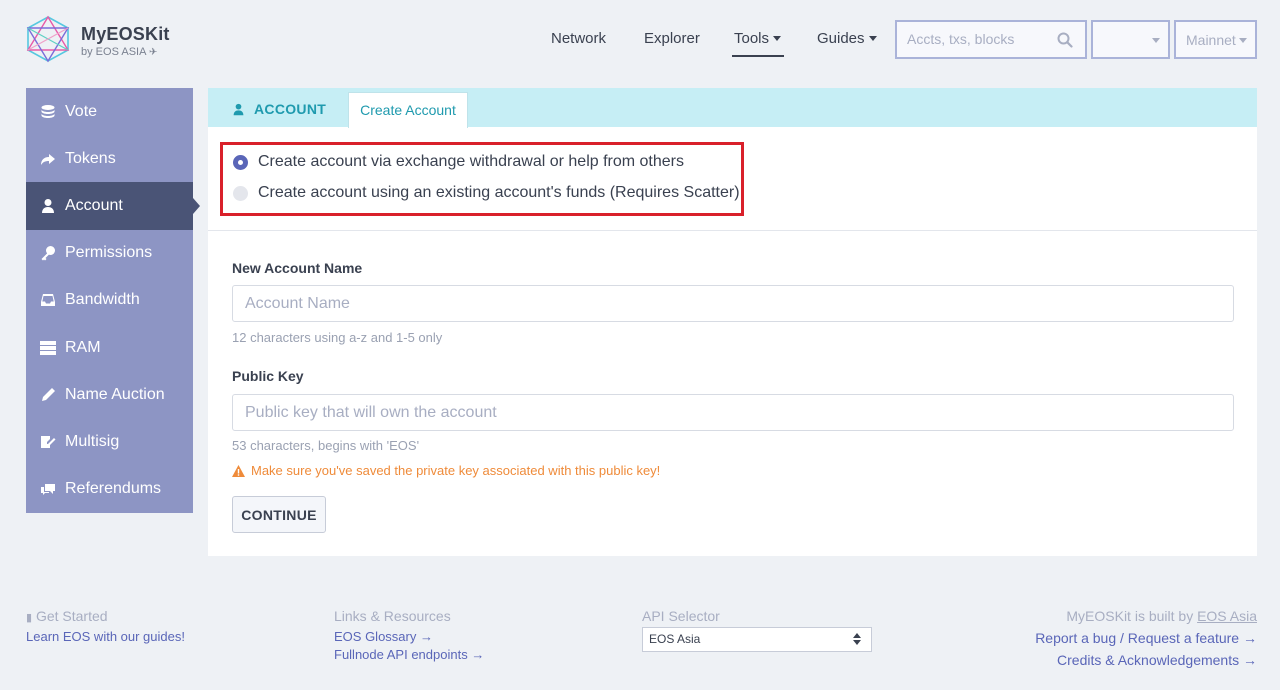 Image resolution: width=1280 pixels, height=690 pixels. I want to click on brand: MyEOSKit by EOS ASIA ✈, so click(125, 41).